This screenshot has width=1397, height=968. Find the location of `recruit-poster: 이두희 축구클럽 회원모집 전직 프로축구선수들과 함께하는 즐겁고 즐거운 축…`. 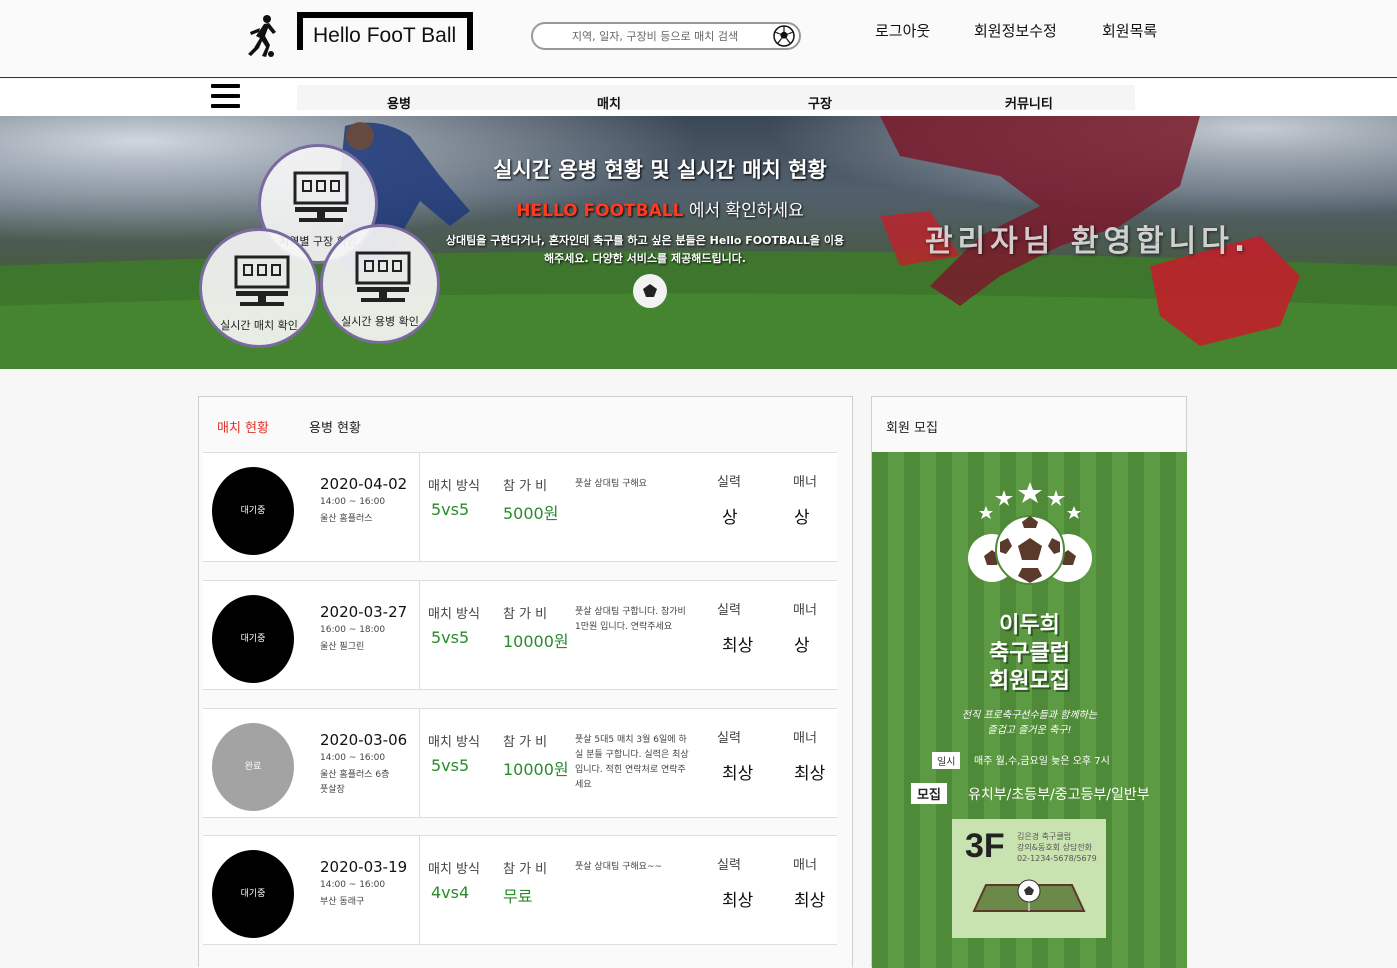

recruit-poster: 이두희 축구클럽 회원모집 전직 프로축구선수들과 함께하는 즐겁고 즐거운 축… is located at coordinates (1029, 710).